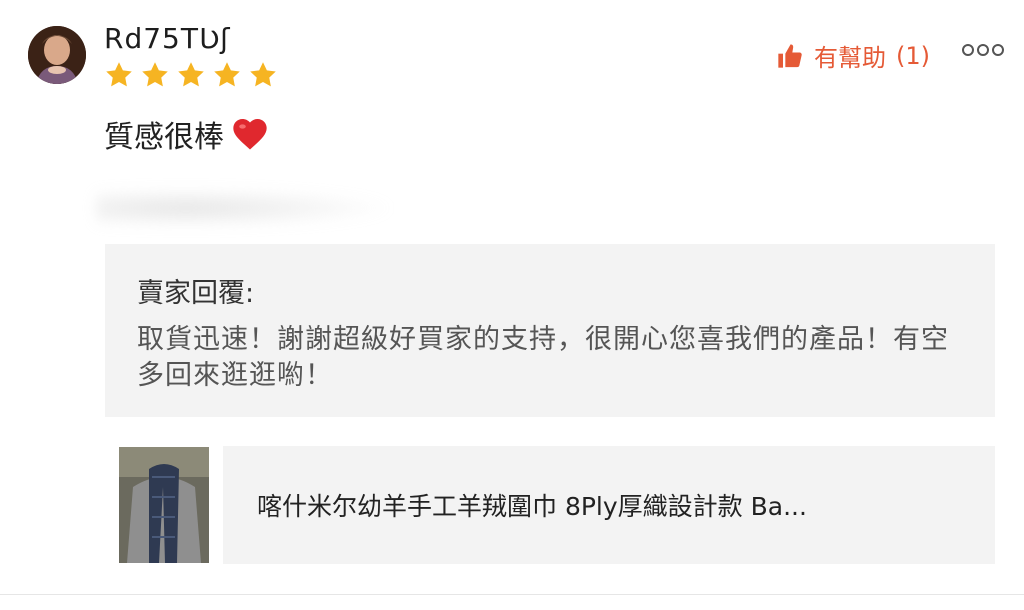  I want to click on heart-emoji-icon, so click(250, 134).